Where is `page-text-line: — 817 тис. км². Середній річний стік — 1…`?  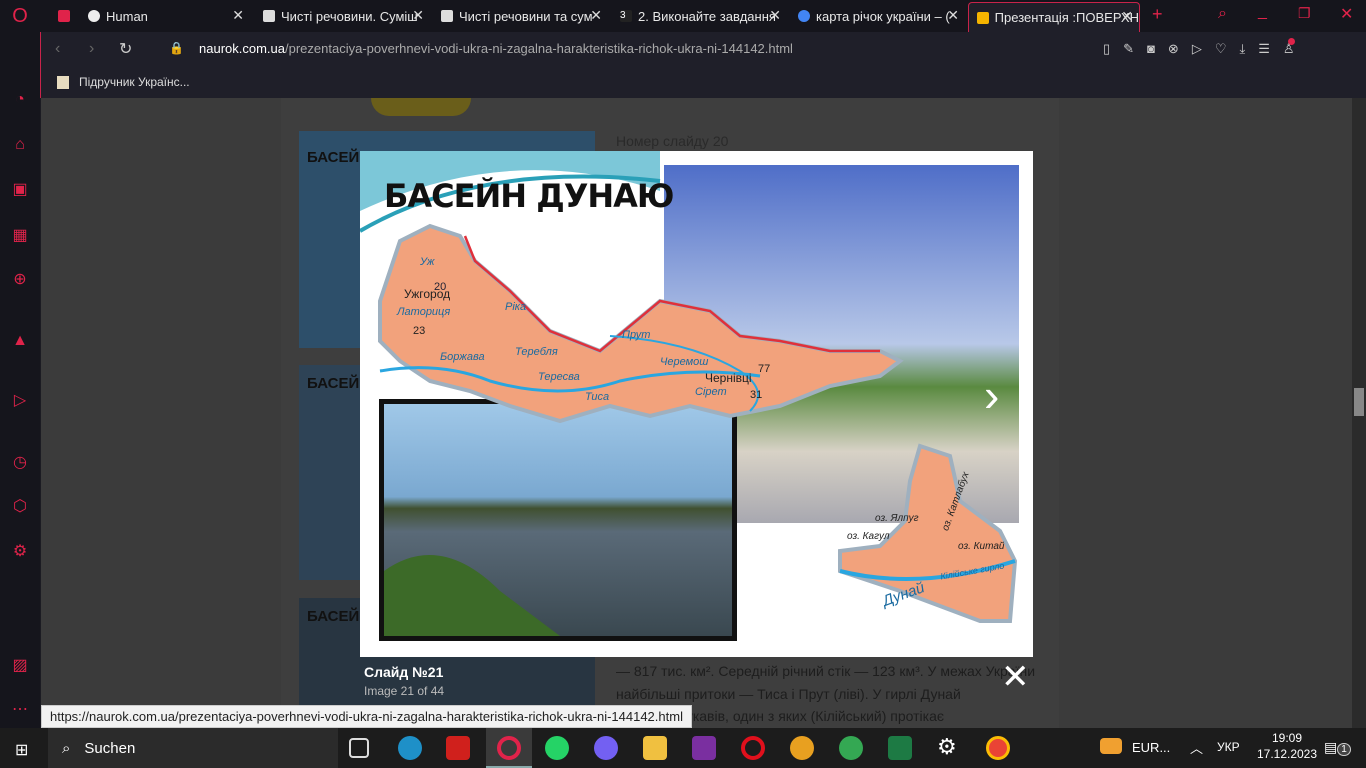 page-text-line: — 817 тис. км². Середній річний стік — 1… is located at coordinates (826, 671).